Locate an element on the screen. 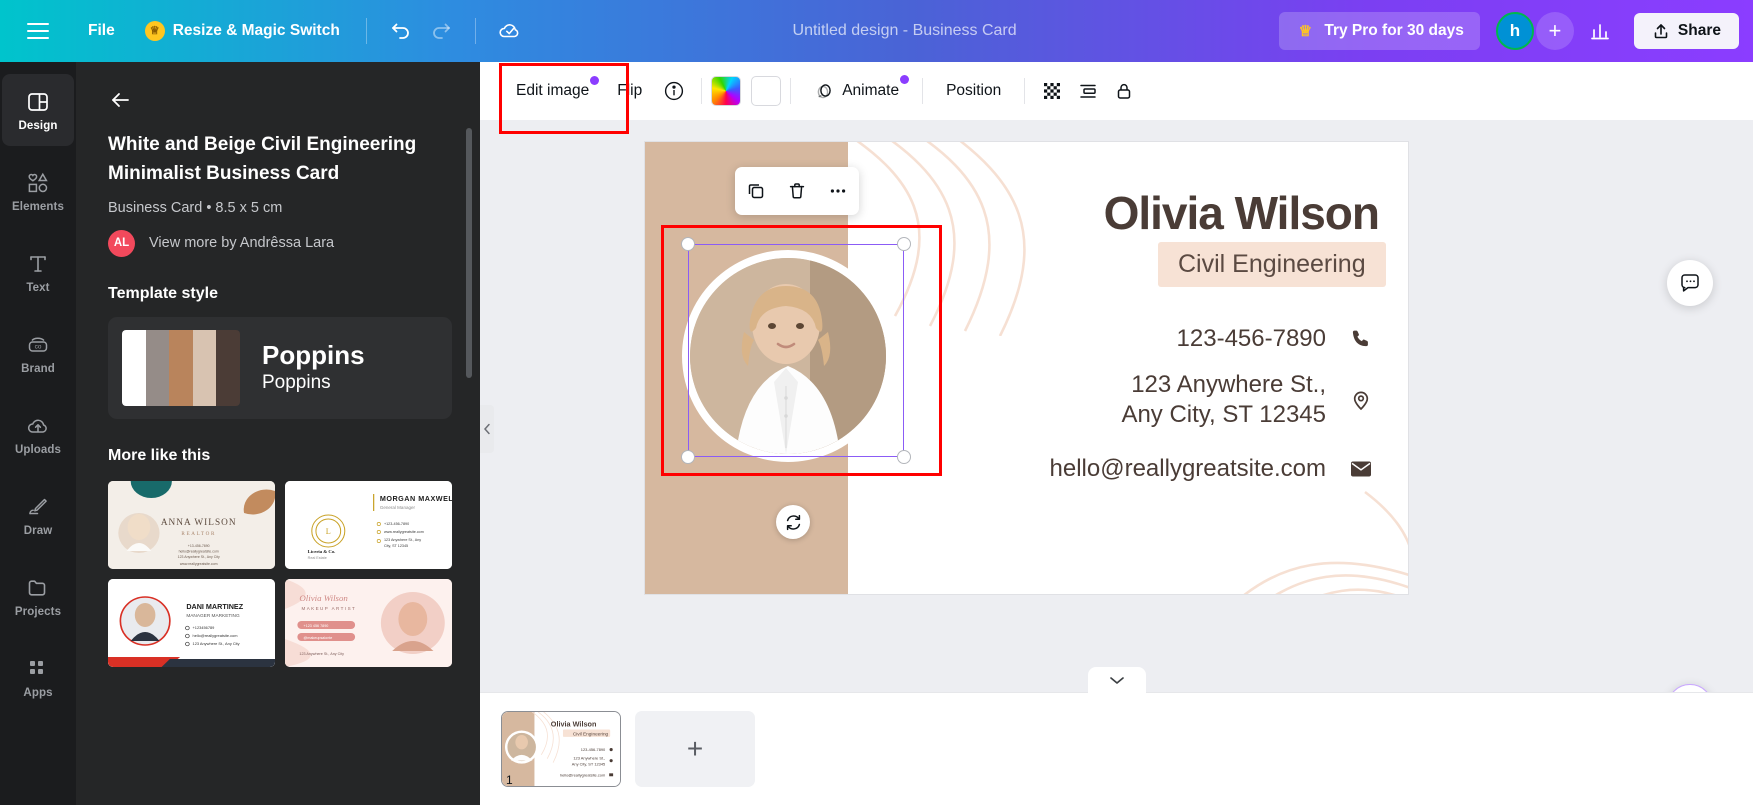  author-avatar: AL is located at coordinates (121, 243).